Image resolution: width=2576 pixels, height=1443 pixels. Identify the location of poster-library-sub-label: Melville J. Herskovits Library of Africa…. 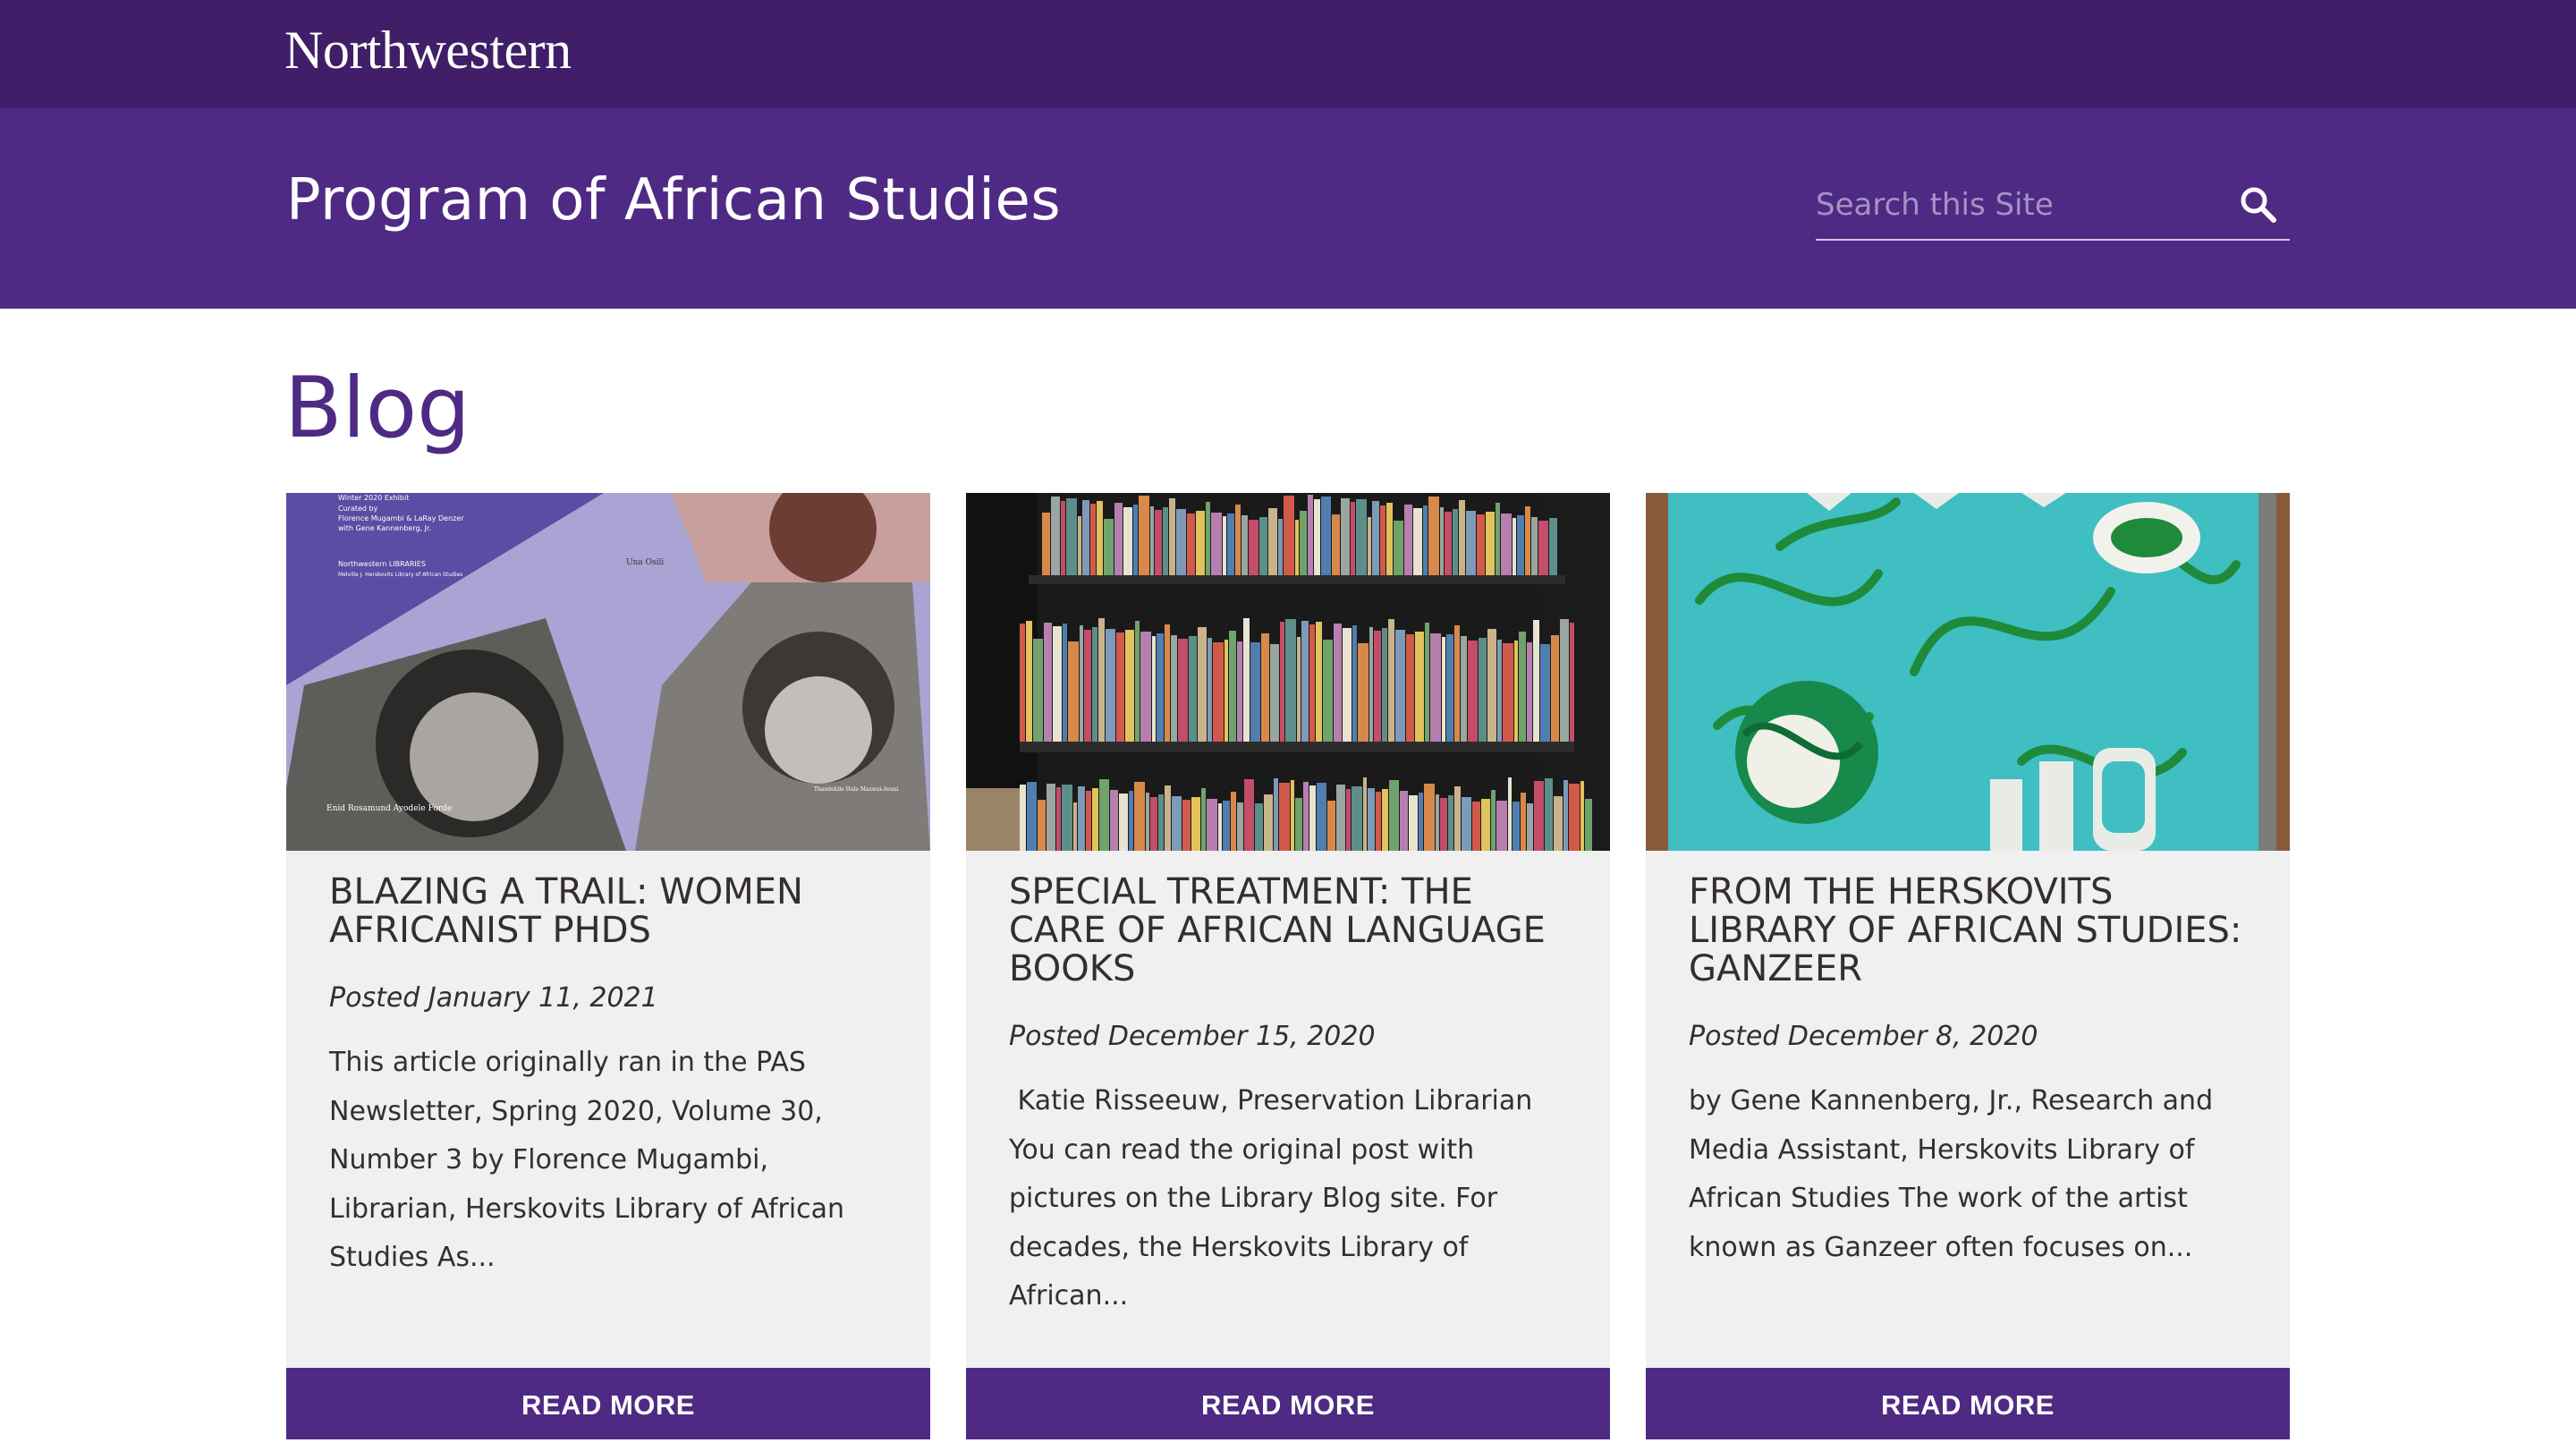
(400, 575).